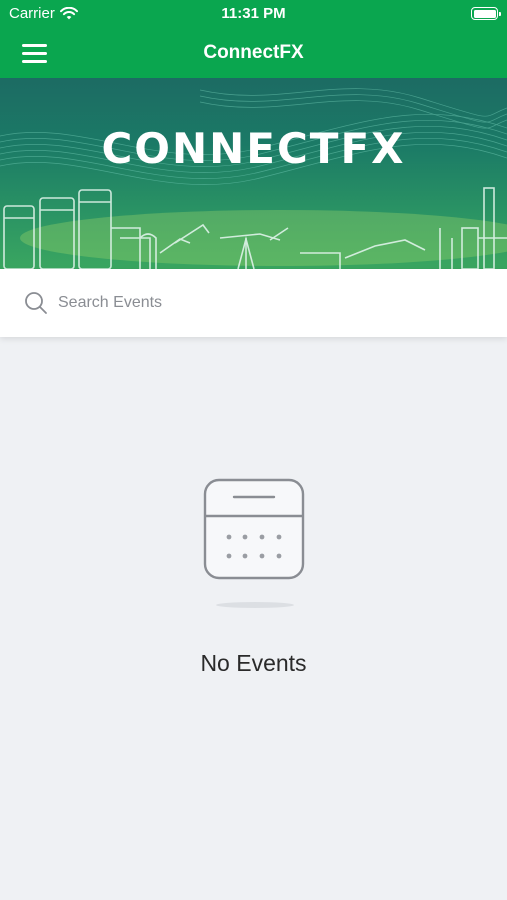 Image resolution: width=507 pixels, height=900 pixels. I want to click on calendar-icon, so click(254, 529).